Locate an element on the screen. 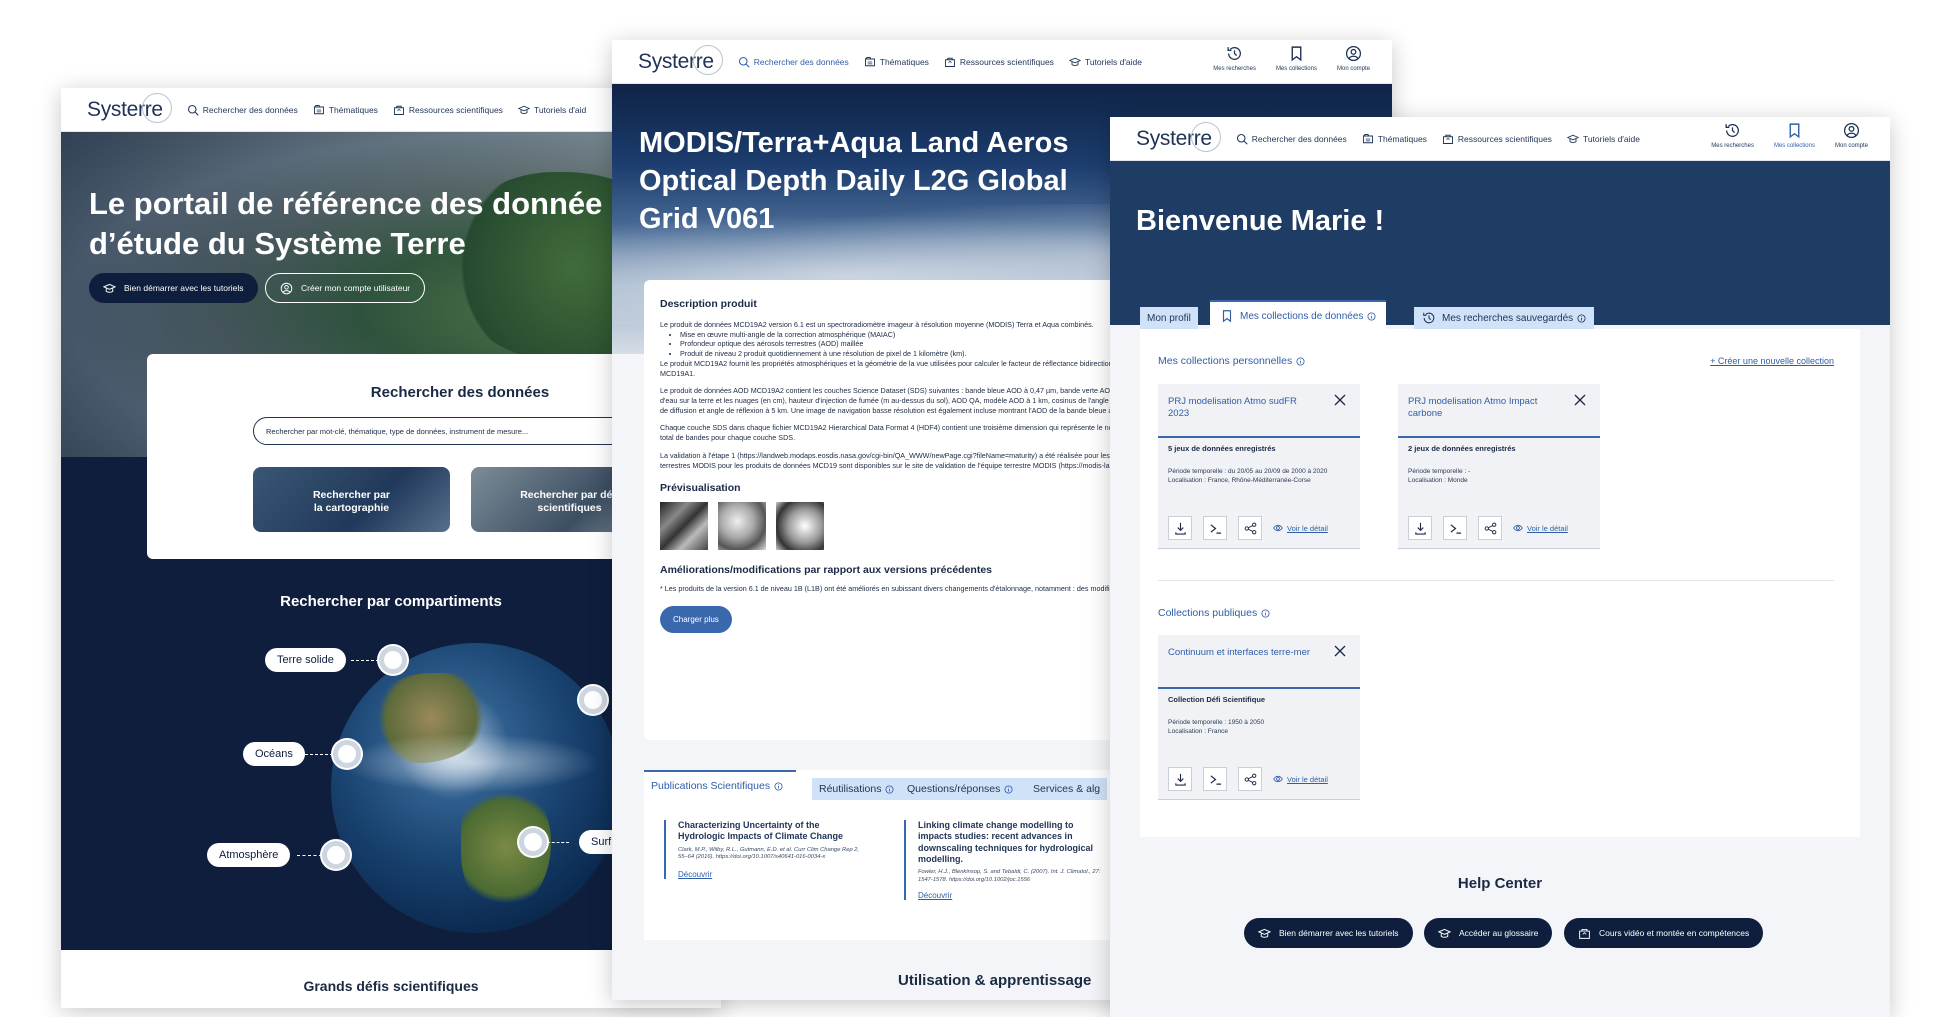 The height and width of the screenshot is (1017, 1942). compartment-oceans: Océans is located at coordinates (274, 754).